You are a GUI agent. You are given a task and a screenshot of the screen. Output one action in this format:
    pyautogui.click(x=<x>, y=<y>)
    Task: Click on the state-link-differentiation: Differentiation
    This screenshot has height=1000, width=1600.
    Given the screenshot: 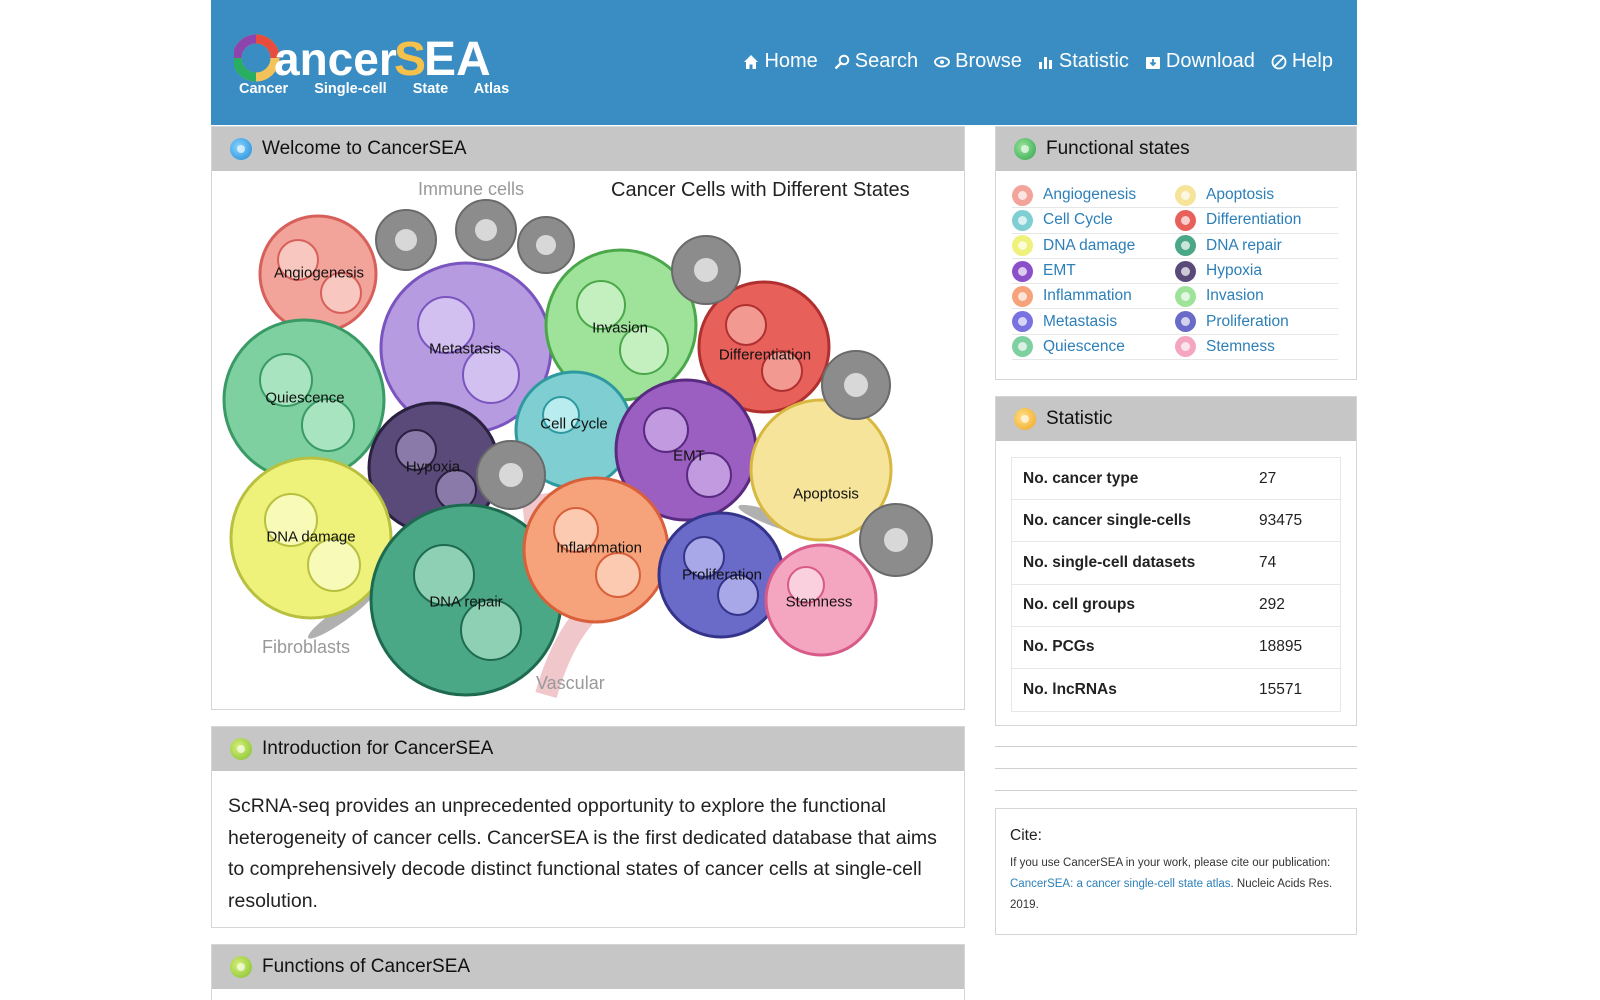 What is the action you would take?
    pyautogui.click(x=1256, y=221)
    